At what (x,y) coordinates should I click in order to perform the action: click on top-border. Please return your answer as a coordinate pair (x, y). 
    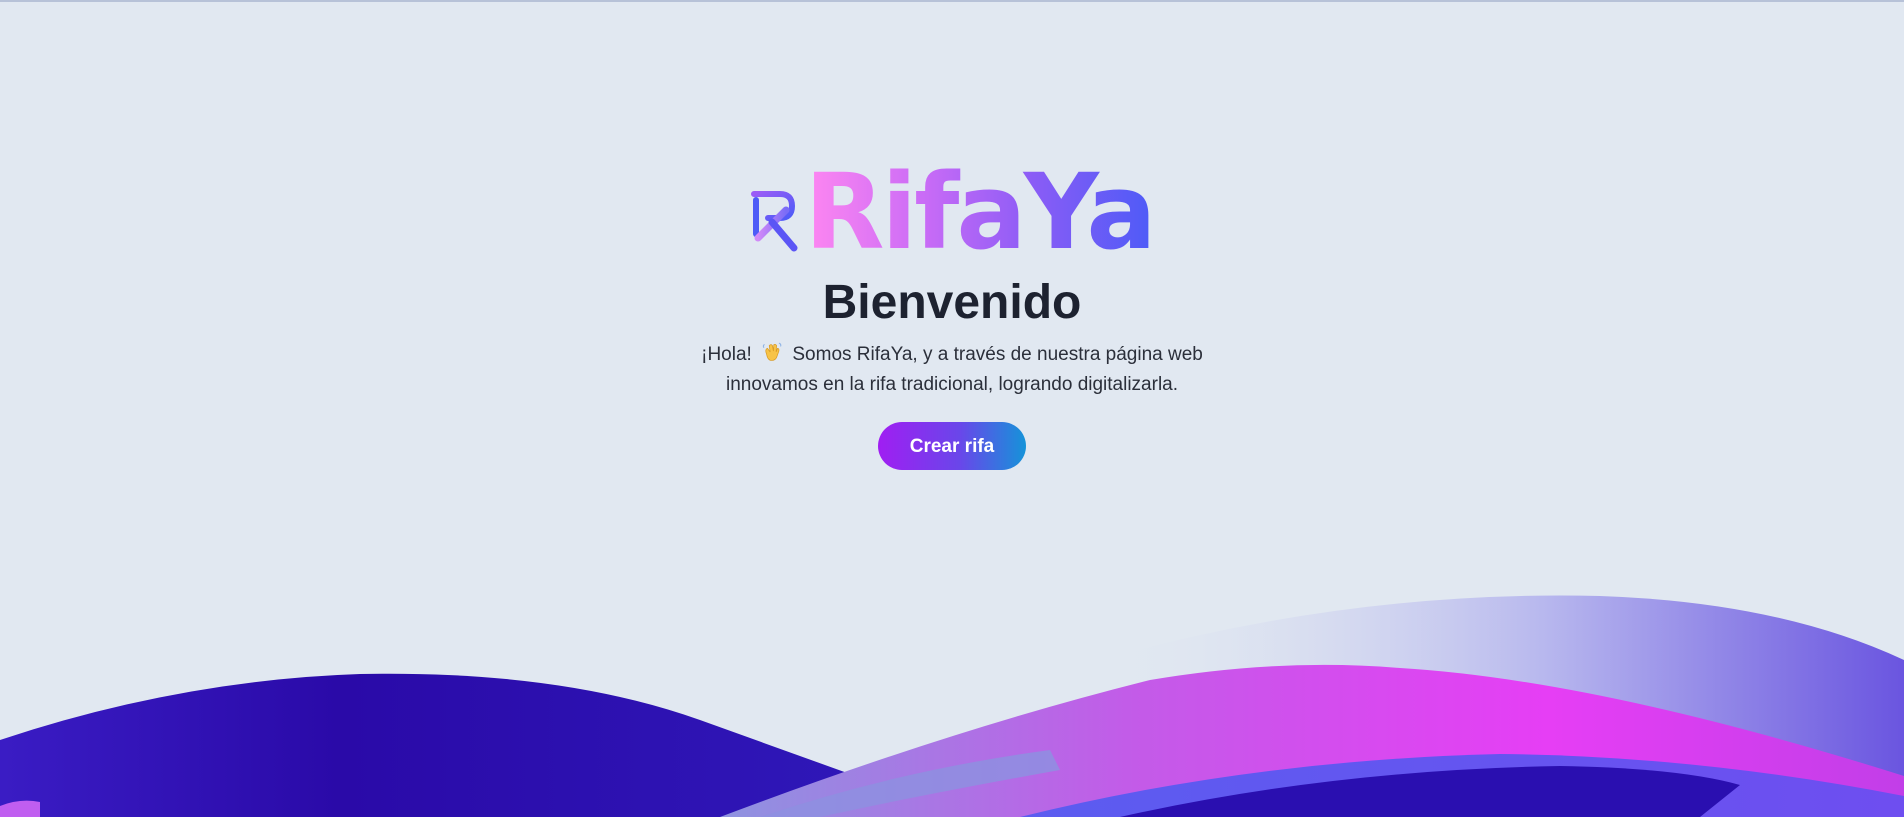
    Looking at the image, I should click on (952, 1).